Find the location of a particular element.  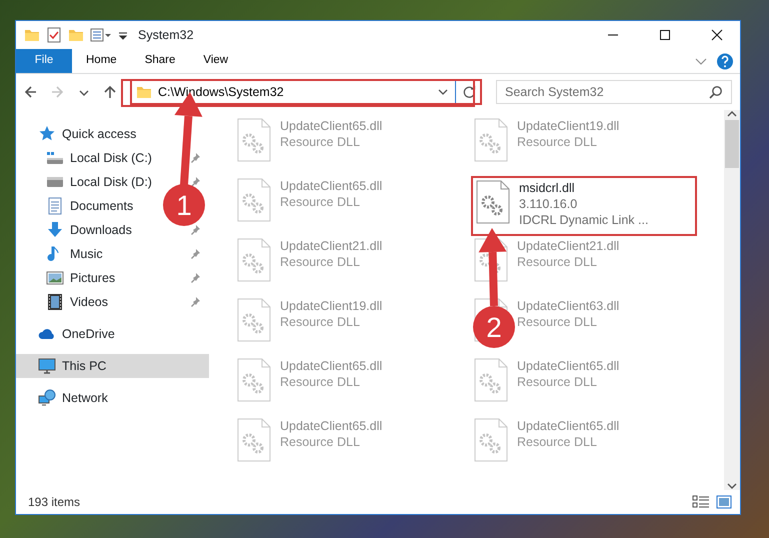

details-view-icon is located at coordinates (701, 502).